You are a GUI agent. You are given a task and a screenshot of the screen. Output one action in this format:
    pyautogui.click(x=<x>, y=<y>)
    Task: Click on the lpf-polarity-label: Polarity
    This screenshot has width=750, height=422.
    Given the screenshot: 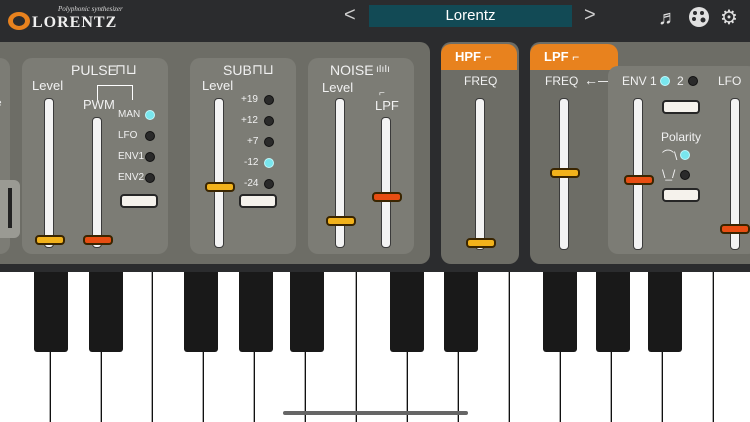 What is the action you would take?
    pyautogui.click(x=681, y=137)
    